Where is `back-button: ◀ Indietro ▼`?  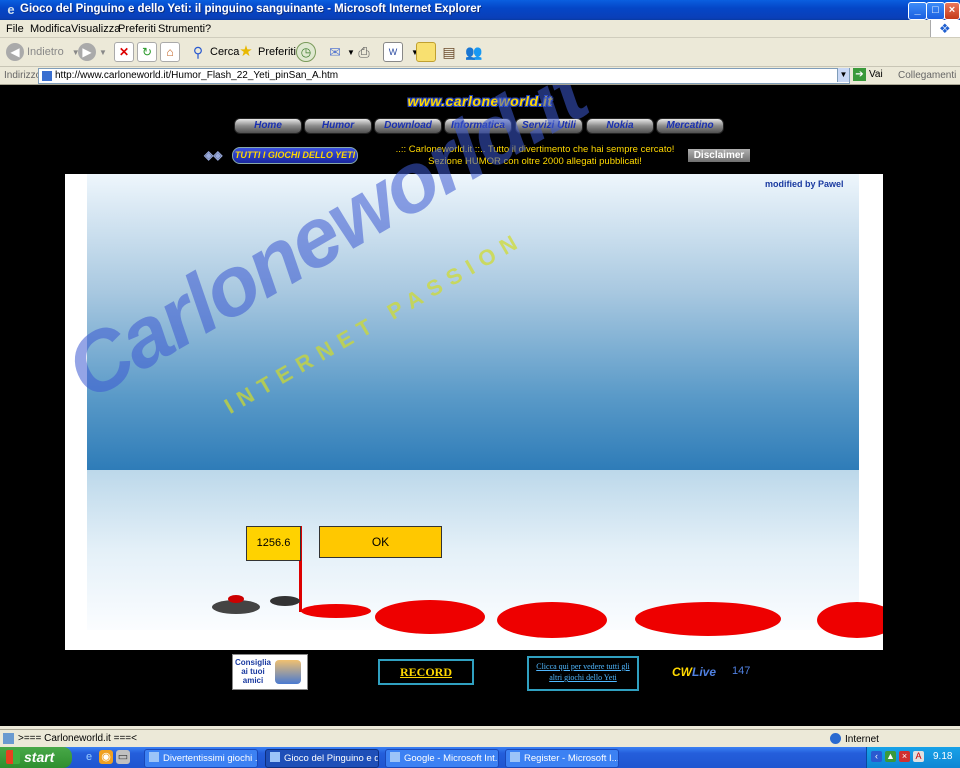
back-button: ◀ Indietro ▼ is located at coordinates (43, 52).